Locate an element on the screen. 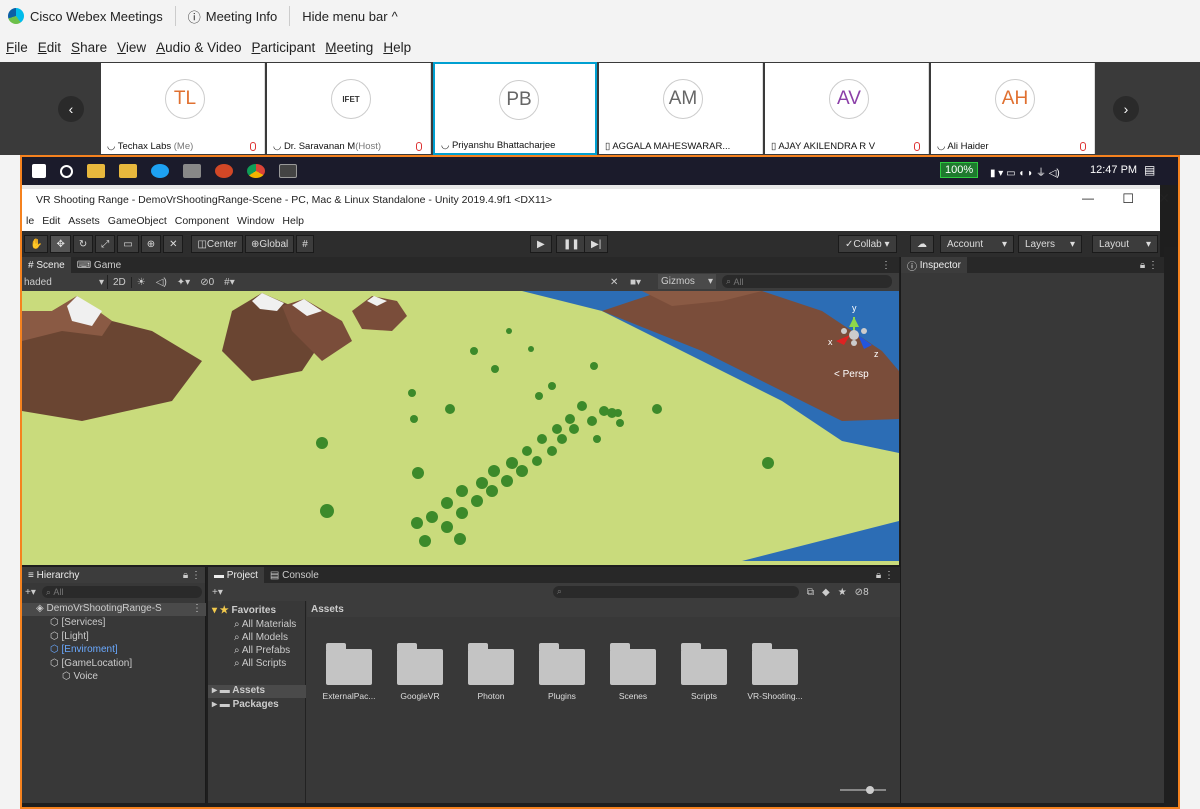 The width and height of the screenshot is (1200, 809). menu-edit: Edit is located at coordinates (49, 47).